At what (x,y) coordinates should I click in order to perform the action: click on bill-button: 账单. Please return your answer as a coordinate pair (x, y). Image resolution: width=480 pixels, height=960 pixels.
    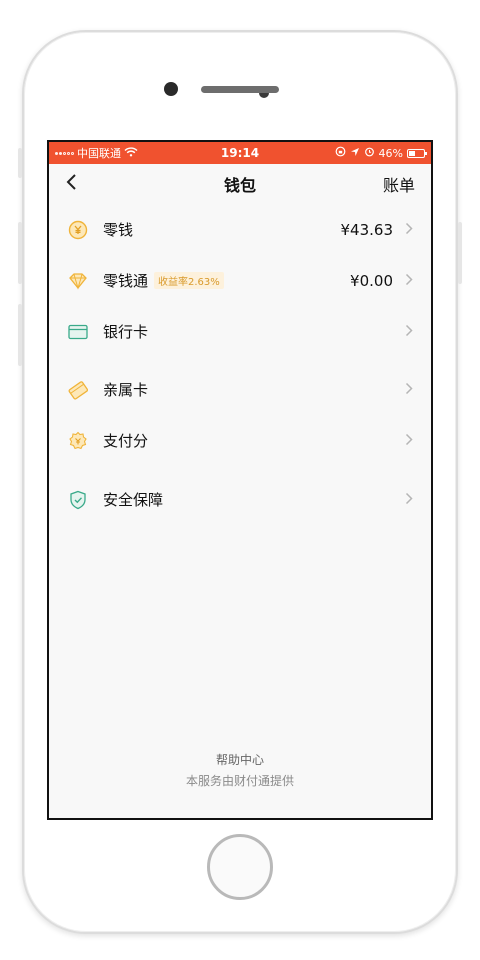
    Looking at the image, I should click on (399, 184).